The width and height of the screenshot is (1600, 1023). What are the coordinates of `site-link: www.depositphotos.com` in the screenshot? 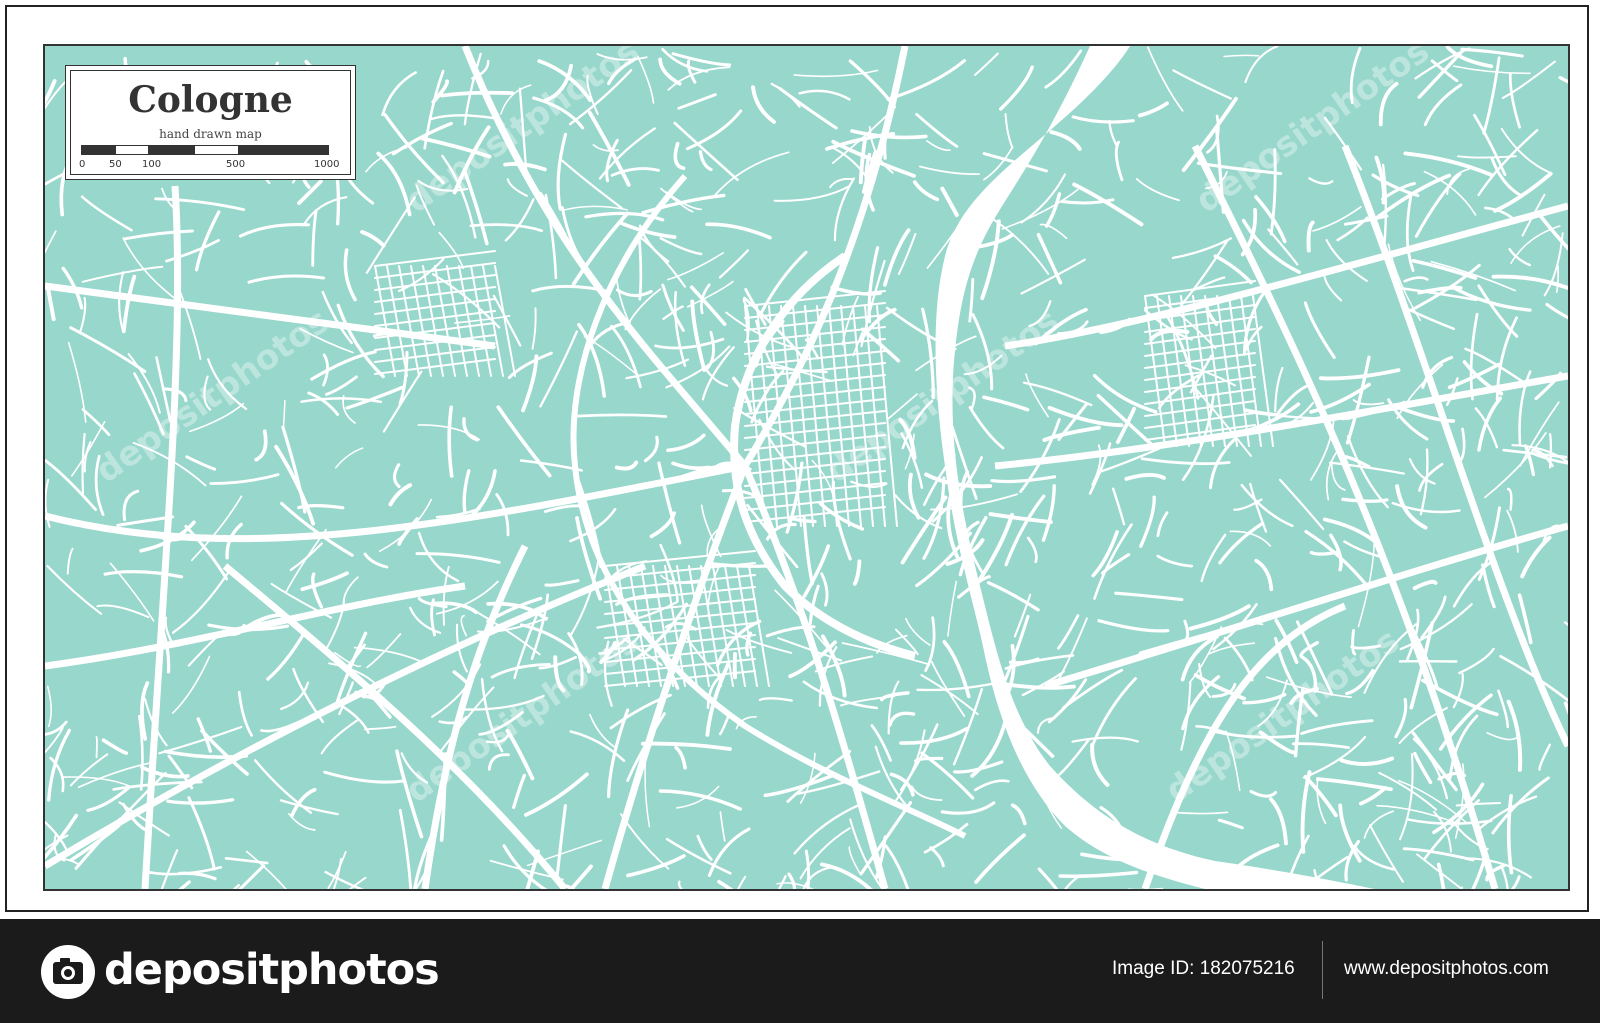 It's located at (1446, 969).